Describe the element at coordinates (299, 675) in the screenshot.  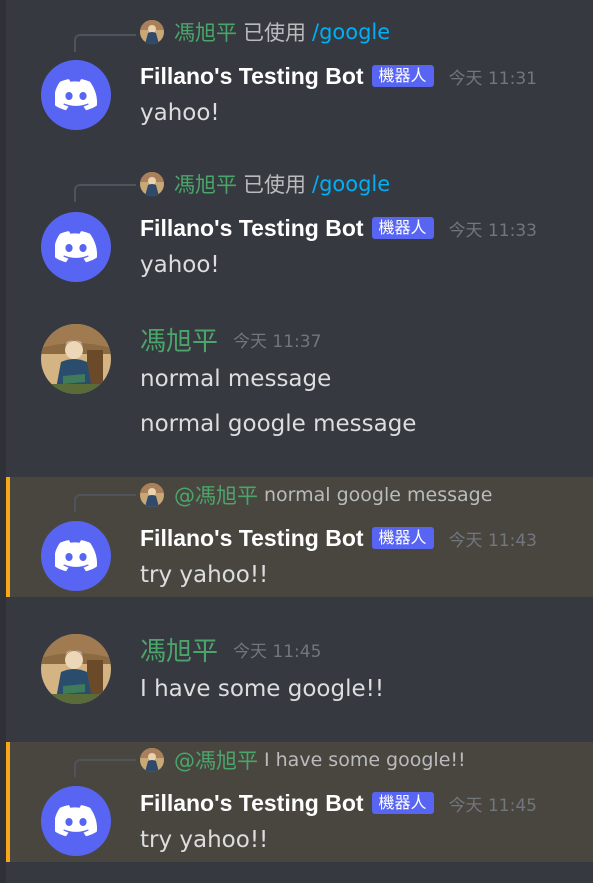
I see `message-user-2: 馮旭平 今天 11:45 I have some google!!` at that location.